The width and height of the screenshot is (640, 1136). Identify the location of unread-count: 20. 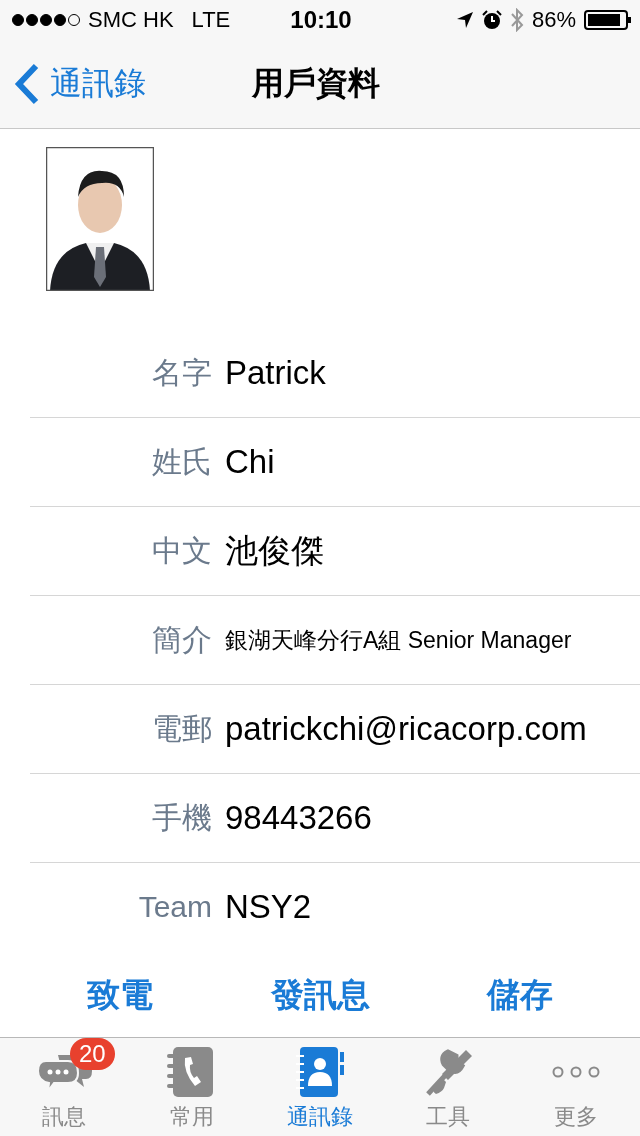
(92, 1054).